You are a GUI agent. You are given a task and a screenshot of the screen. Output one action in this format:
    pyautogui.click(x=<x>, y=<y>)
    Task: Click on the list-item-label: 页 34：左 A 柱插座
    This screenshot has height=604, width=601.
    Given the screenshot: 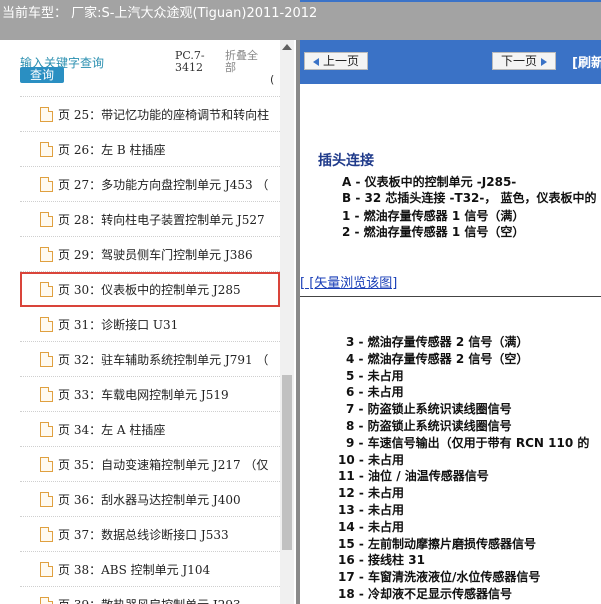 What is the action you would take?
    pyautogui.click(x=112, y=429)
    